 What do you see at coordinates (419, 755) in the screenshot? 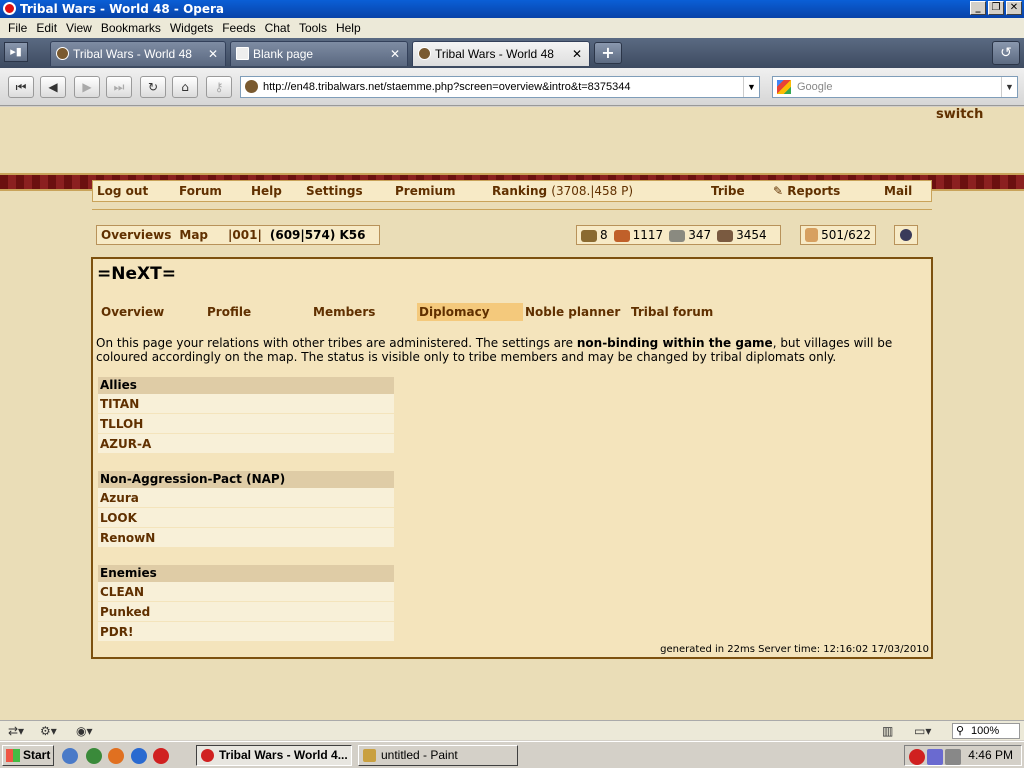
I see `taskbar-item-label: untitled - Paint` at bounding box center [419, 755].